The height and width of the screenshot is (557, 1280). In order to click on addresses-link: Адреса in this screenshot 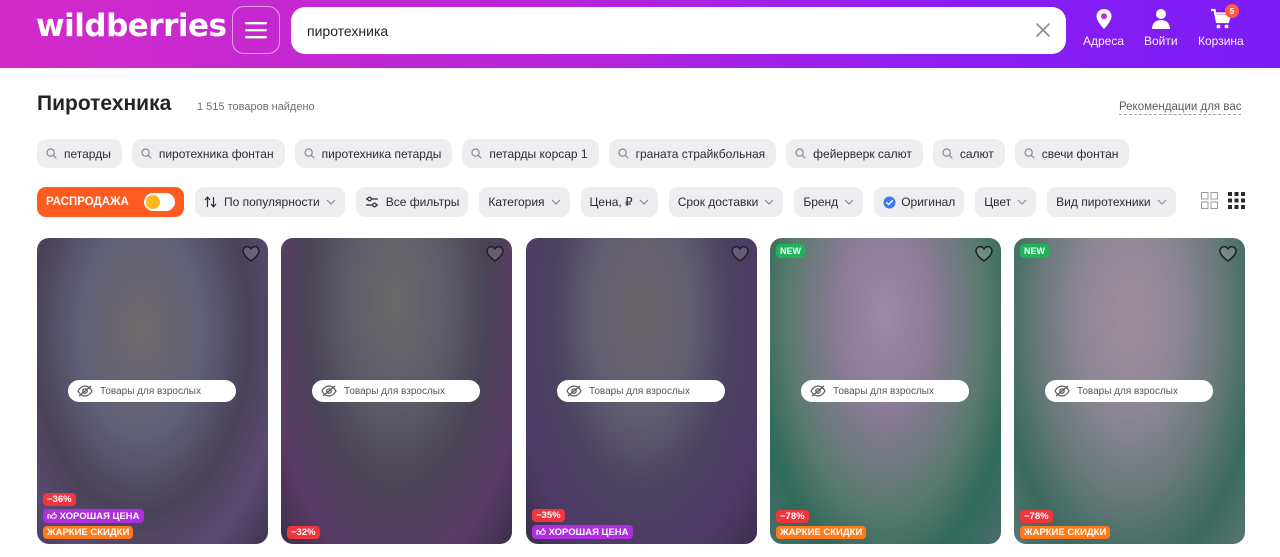, I will do `click(1103, 28)`.